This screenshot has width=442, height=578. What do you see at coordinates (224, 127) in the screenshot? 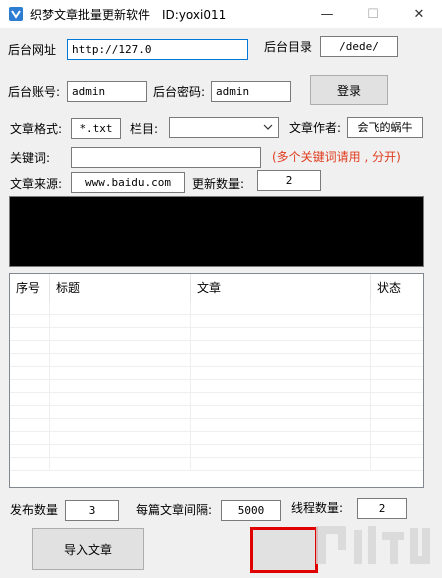
I see `column-select` at bounding box center [224, 127].